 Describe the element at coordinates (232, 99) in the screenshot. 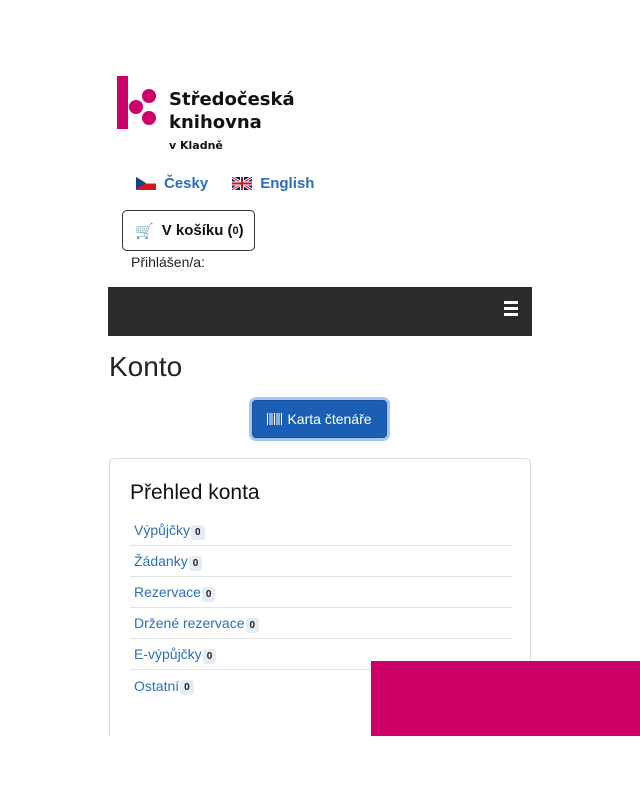

I see `logo-name-line1: Středočeská` at that location.